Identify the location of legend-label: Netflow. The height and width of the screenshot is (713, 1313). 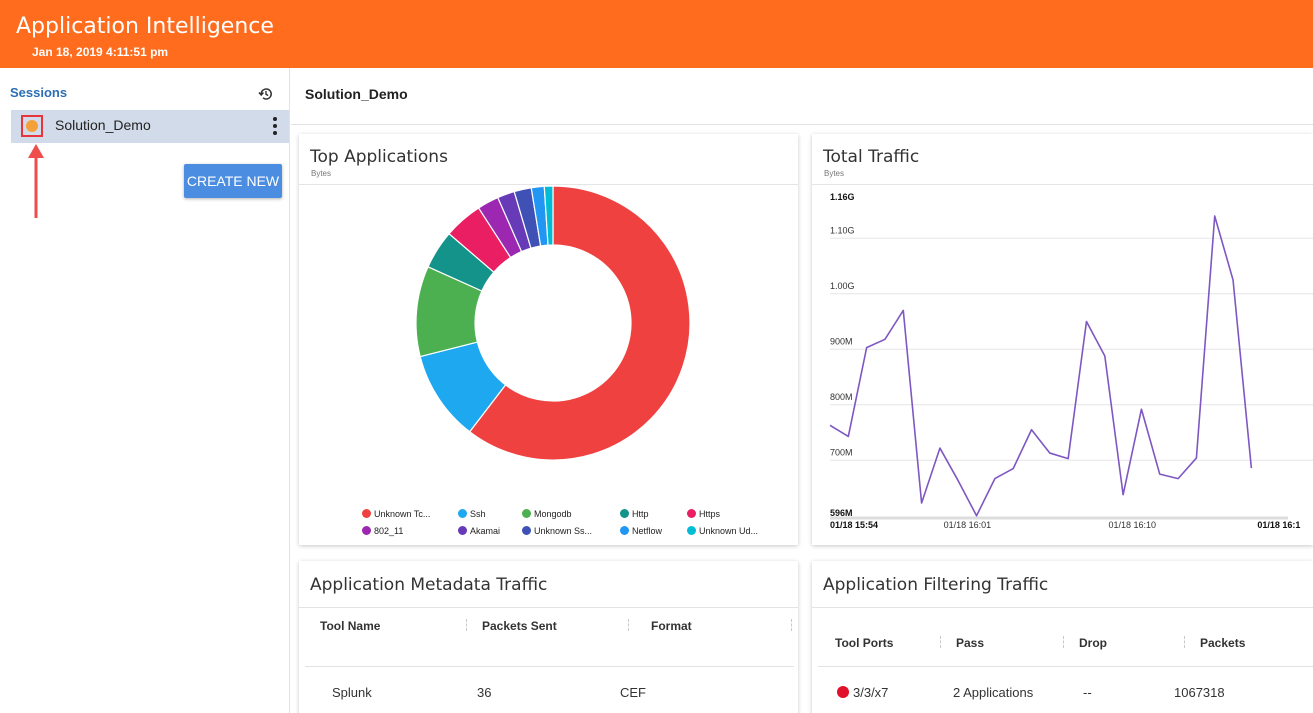
(647, 531).